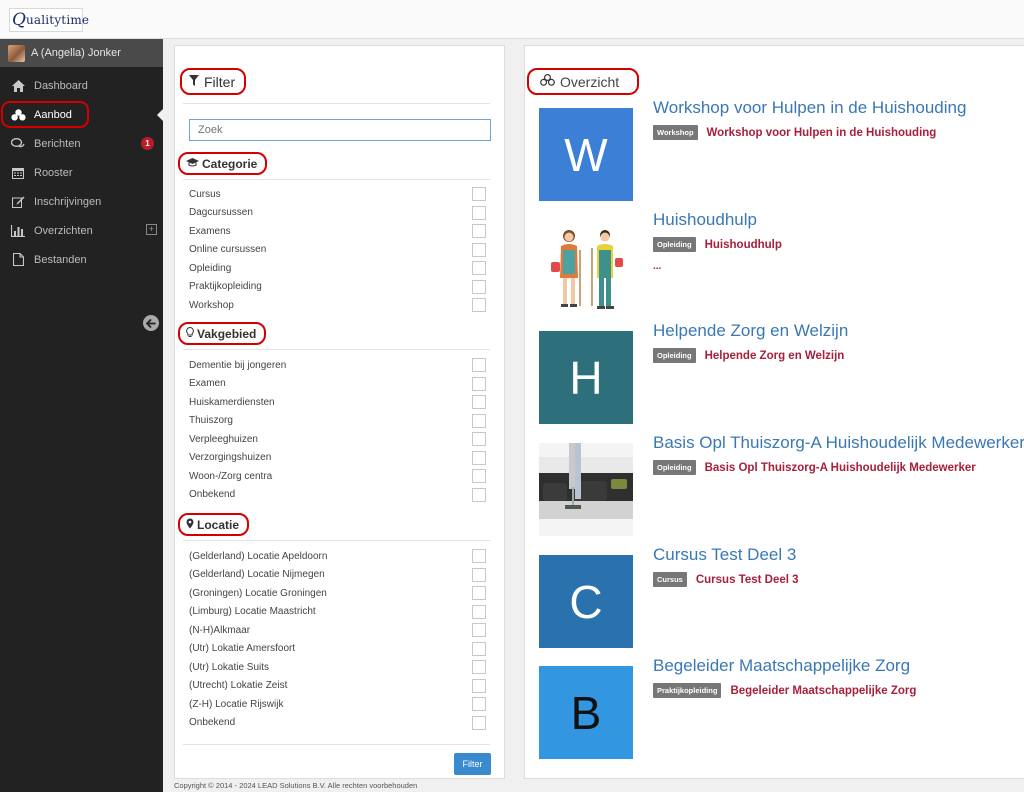 The height and width of the screenshot is (792, 1024). Describe the element at coordinates (747, 580) in the screenshot. I see `course-link: Cursus Test Deel 3` at that location.